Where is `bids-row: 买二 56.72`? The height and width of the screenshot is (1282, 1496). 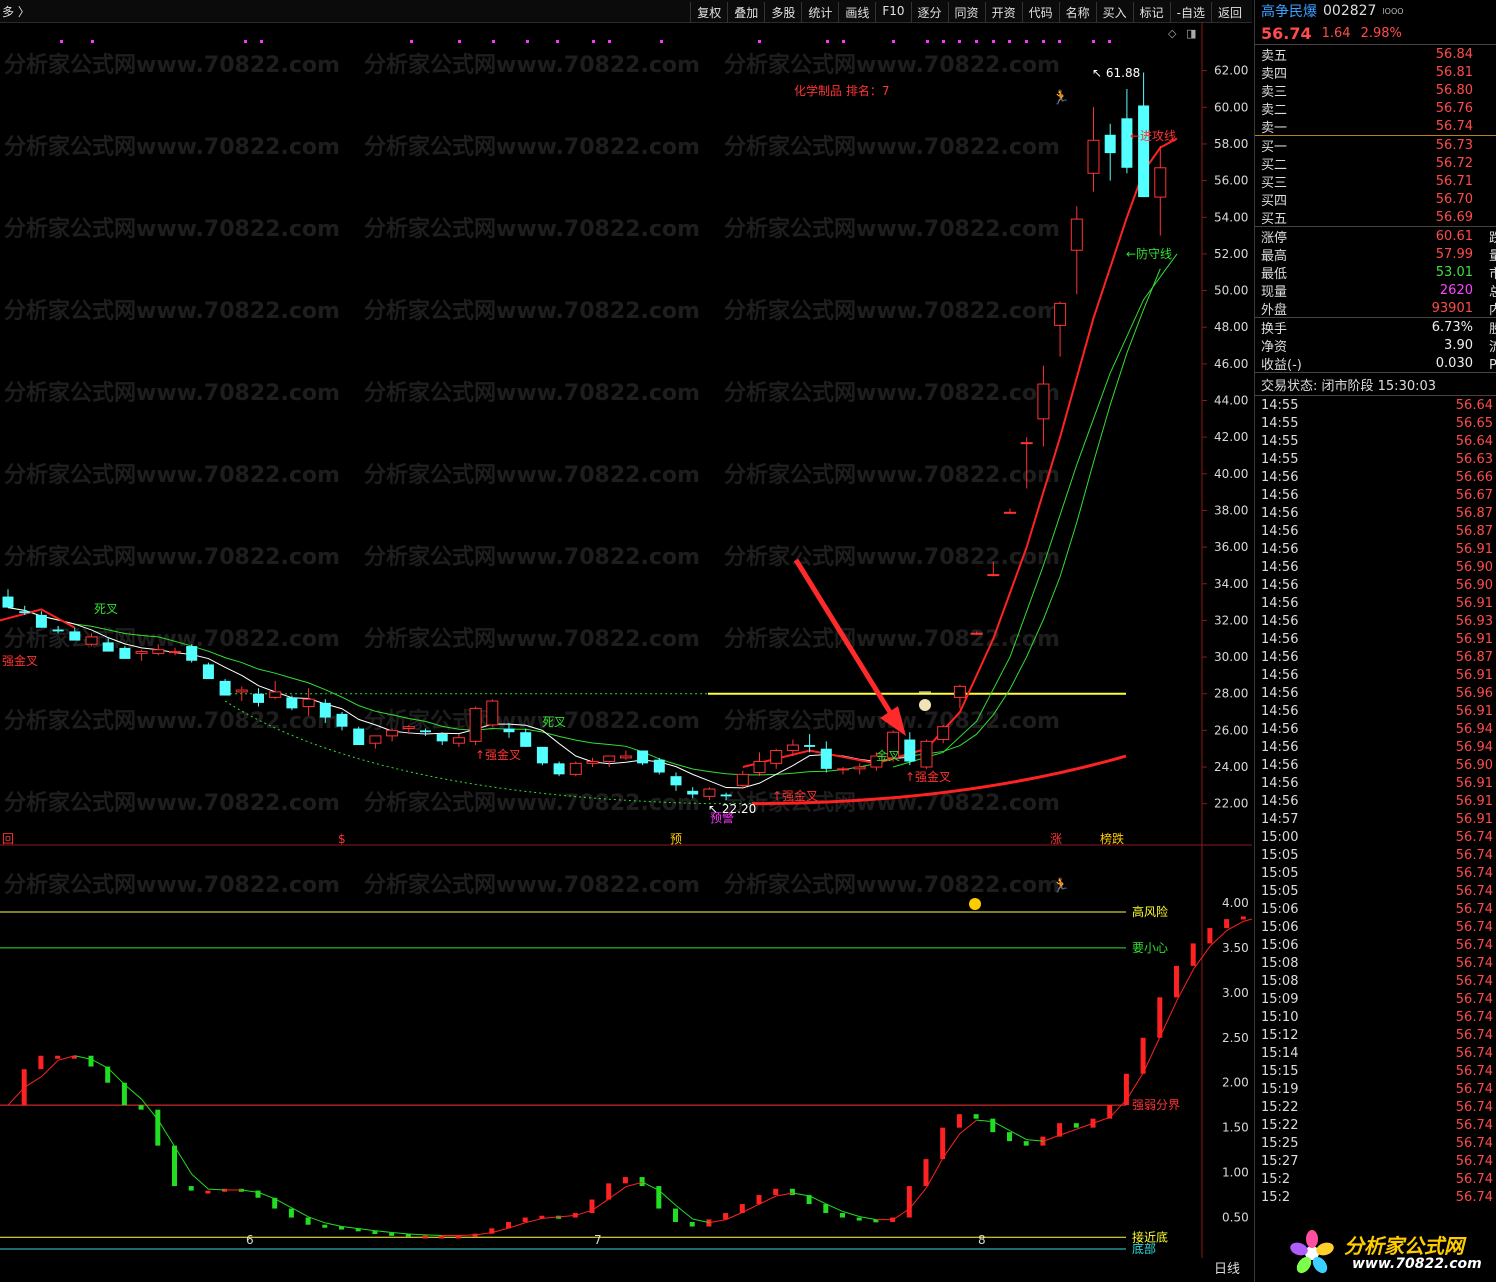
bids-row: 买二 56.72 is located at coordinates (1375, 163).